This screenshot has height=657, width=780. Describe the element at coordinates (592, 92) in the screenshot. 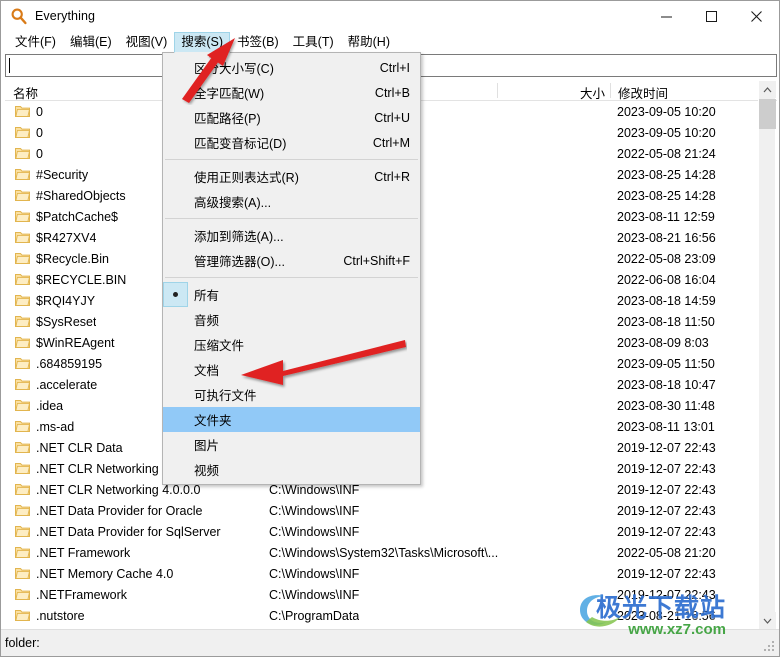

I see `column-header-size: 大小` at that location.